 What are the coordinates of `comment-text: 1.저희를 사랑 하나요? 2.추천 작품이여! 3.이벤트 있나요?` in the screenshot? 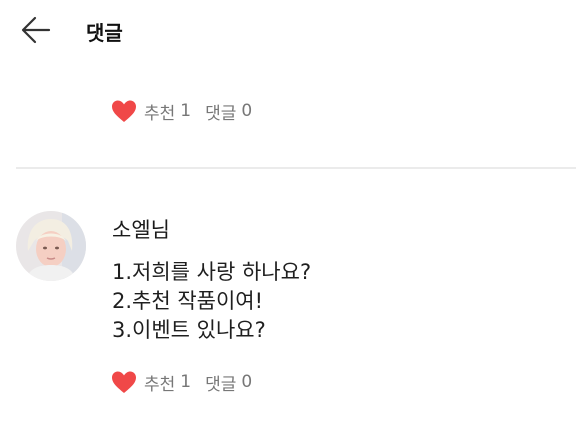 It's located at (211, 301).